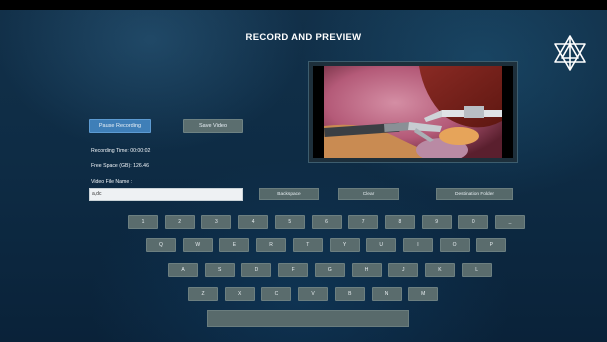 This screenshot has height=342, width=607. Describe the element at coordinates (121, 151) in the screenshot. I see `recording-time: Recording Time: 00:00:02` at that location.